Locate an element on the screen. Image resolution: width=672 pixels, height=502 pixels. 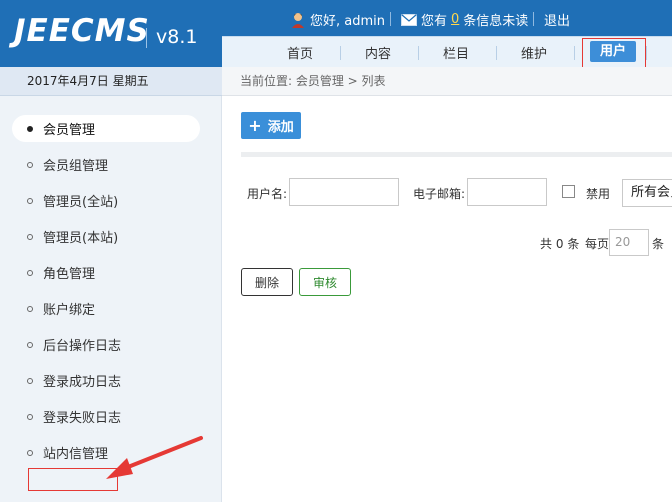
annotation-box is located at coordinates (73, 479).